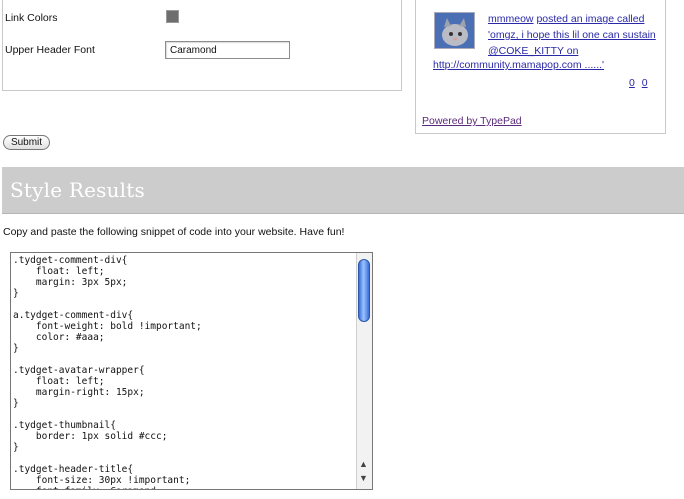 Image resolution: width=684 pixels, height=499 pixels. I want to click on upper-header-font-label: Upper Header Font, so click(50, 50).